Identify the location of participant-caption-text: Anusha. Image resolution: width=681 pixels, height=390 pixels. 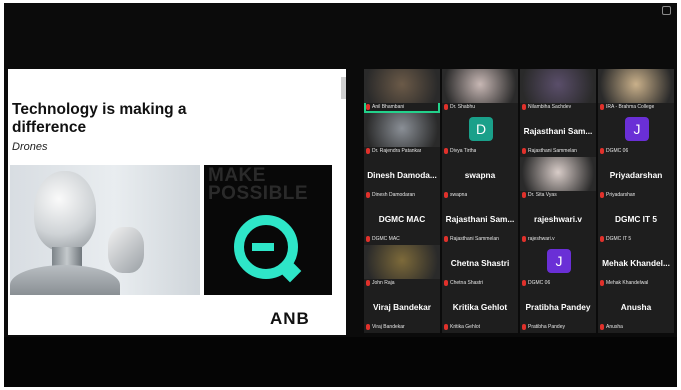
(614, 327).